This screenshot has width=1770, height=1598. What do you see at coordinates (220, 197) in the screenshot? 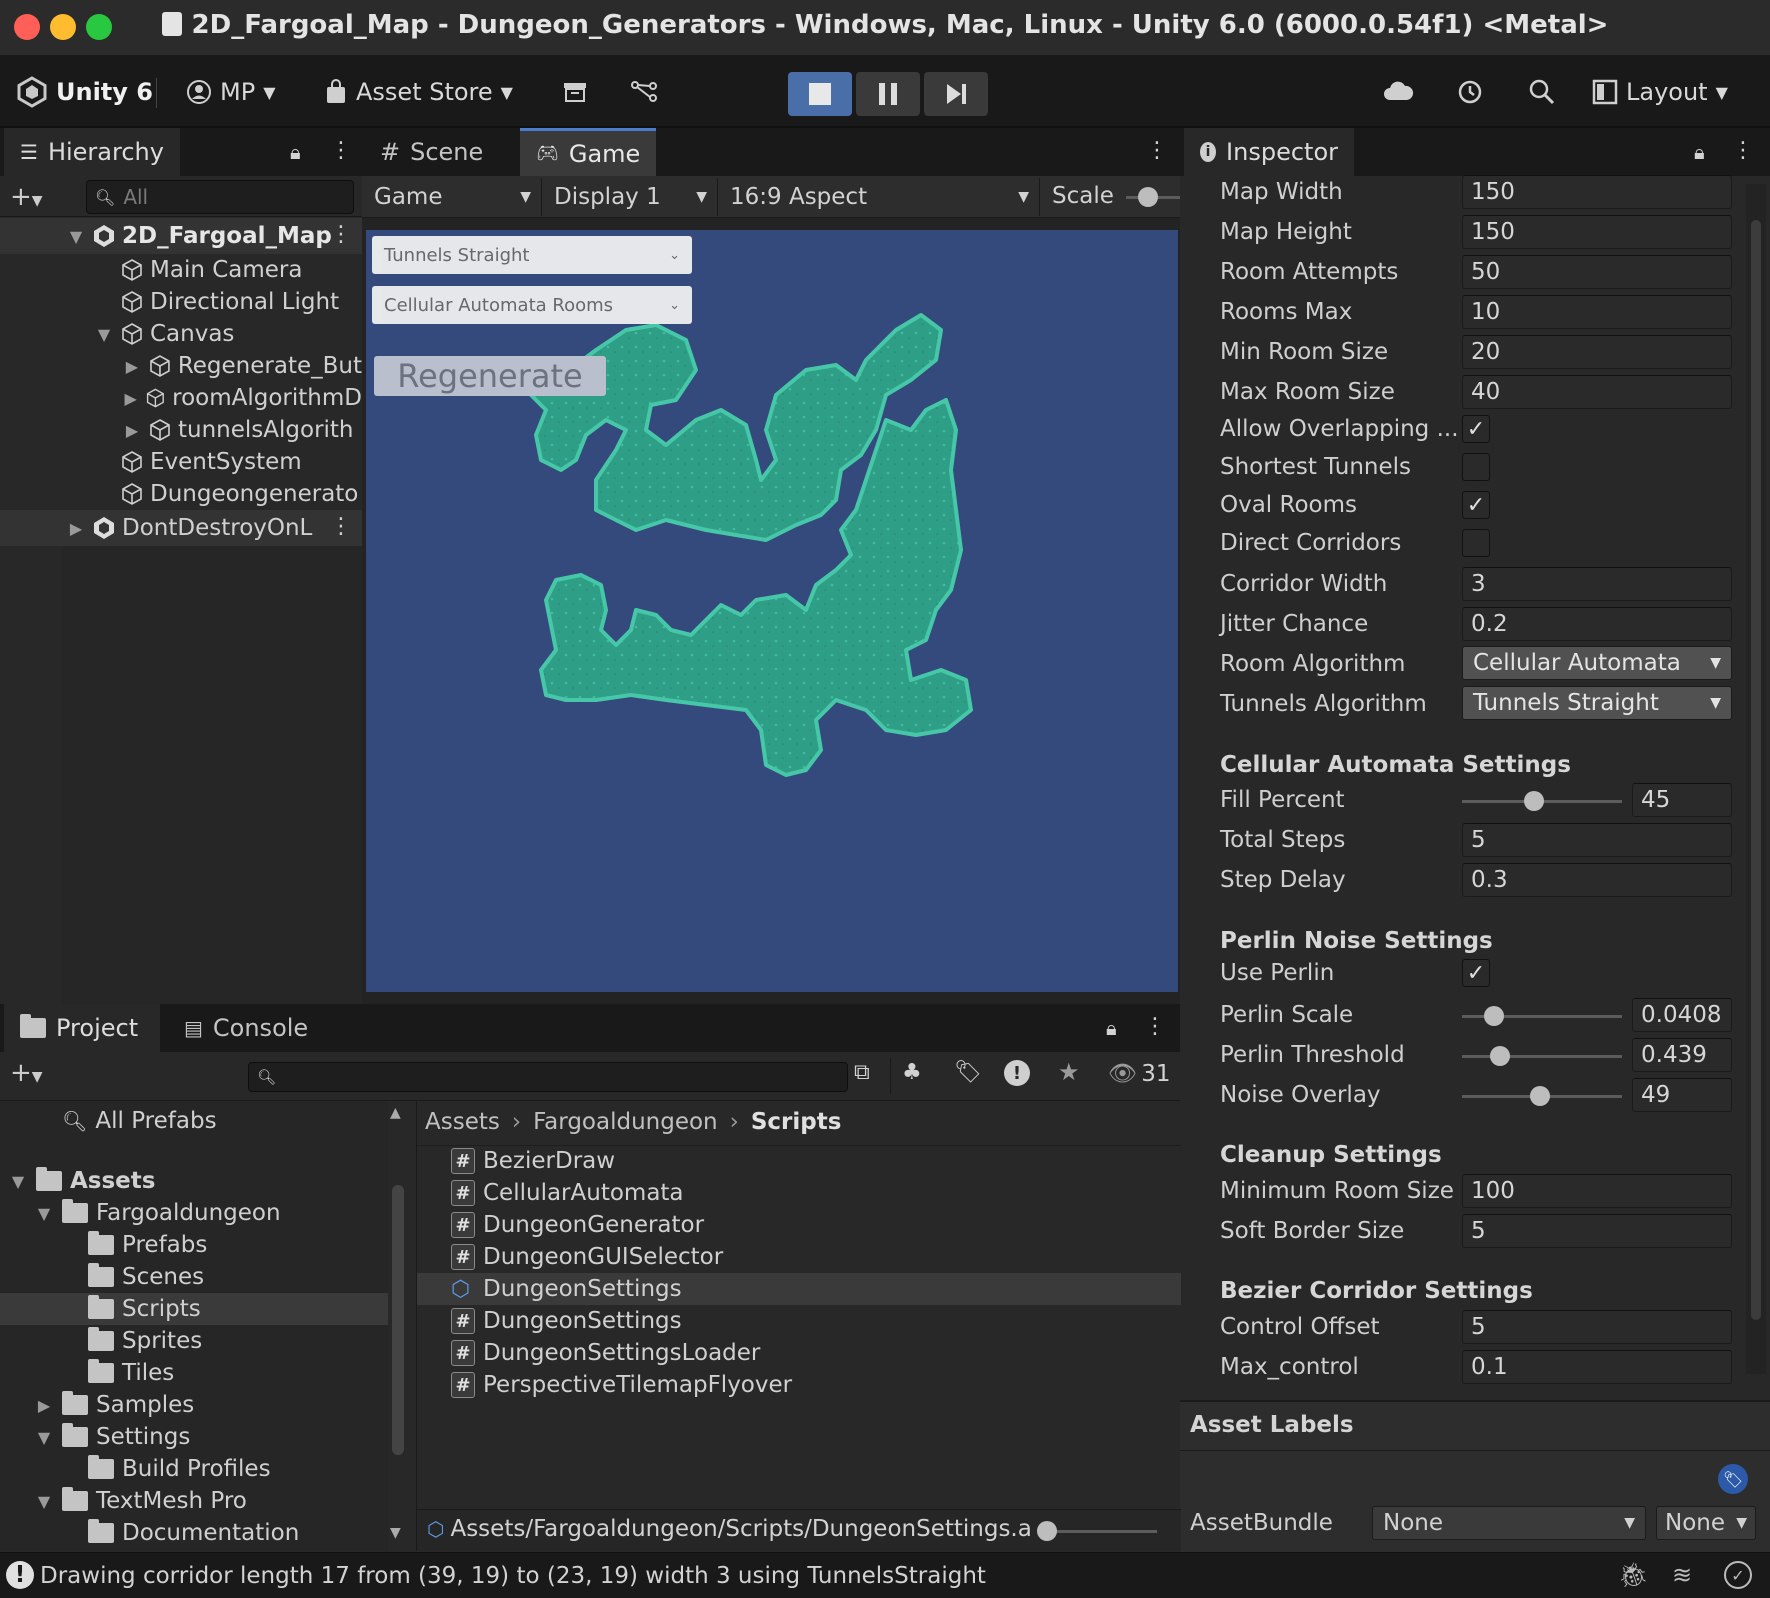
I see `hierarchy-search-input: 🔍︎ All` at bounding box center [220, 197].